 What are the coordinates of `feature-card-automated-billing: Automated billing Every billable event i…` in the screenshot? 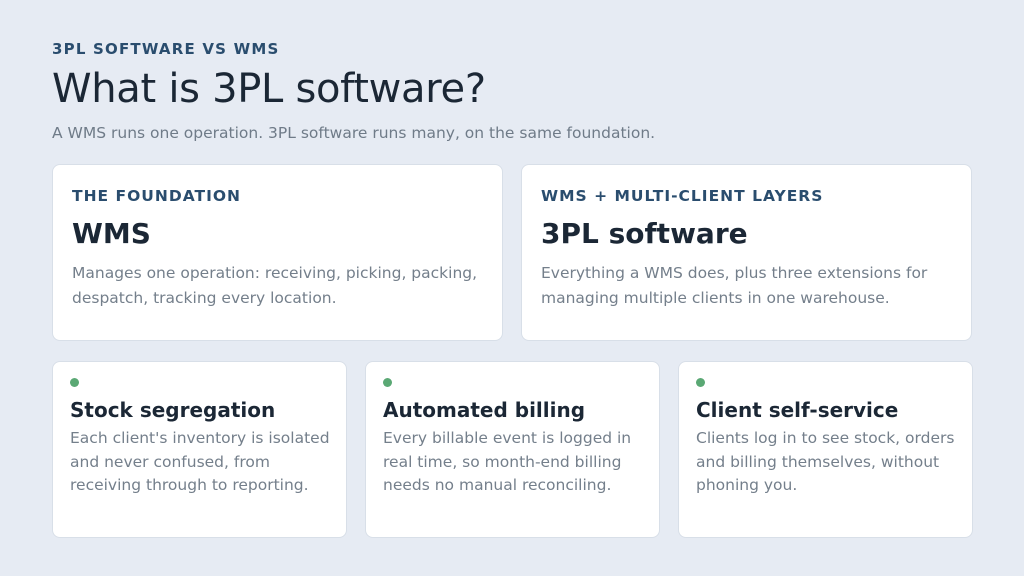 It's located at (512, 449).